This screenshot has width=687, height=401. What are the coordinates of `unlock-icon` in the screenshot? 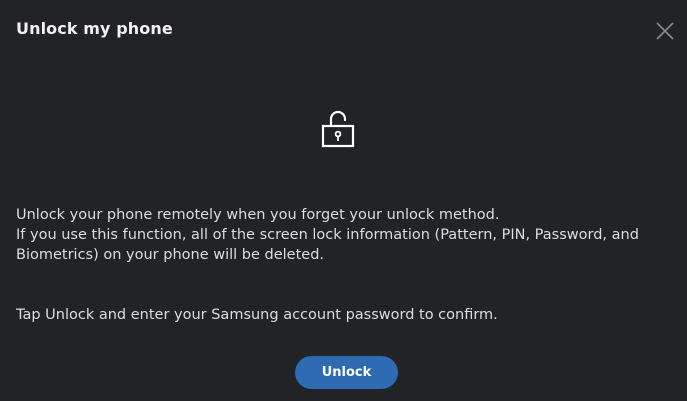 It's located at (338, 129).